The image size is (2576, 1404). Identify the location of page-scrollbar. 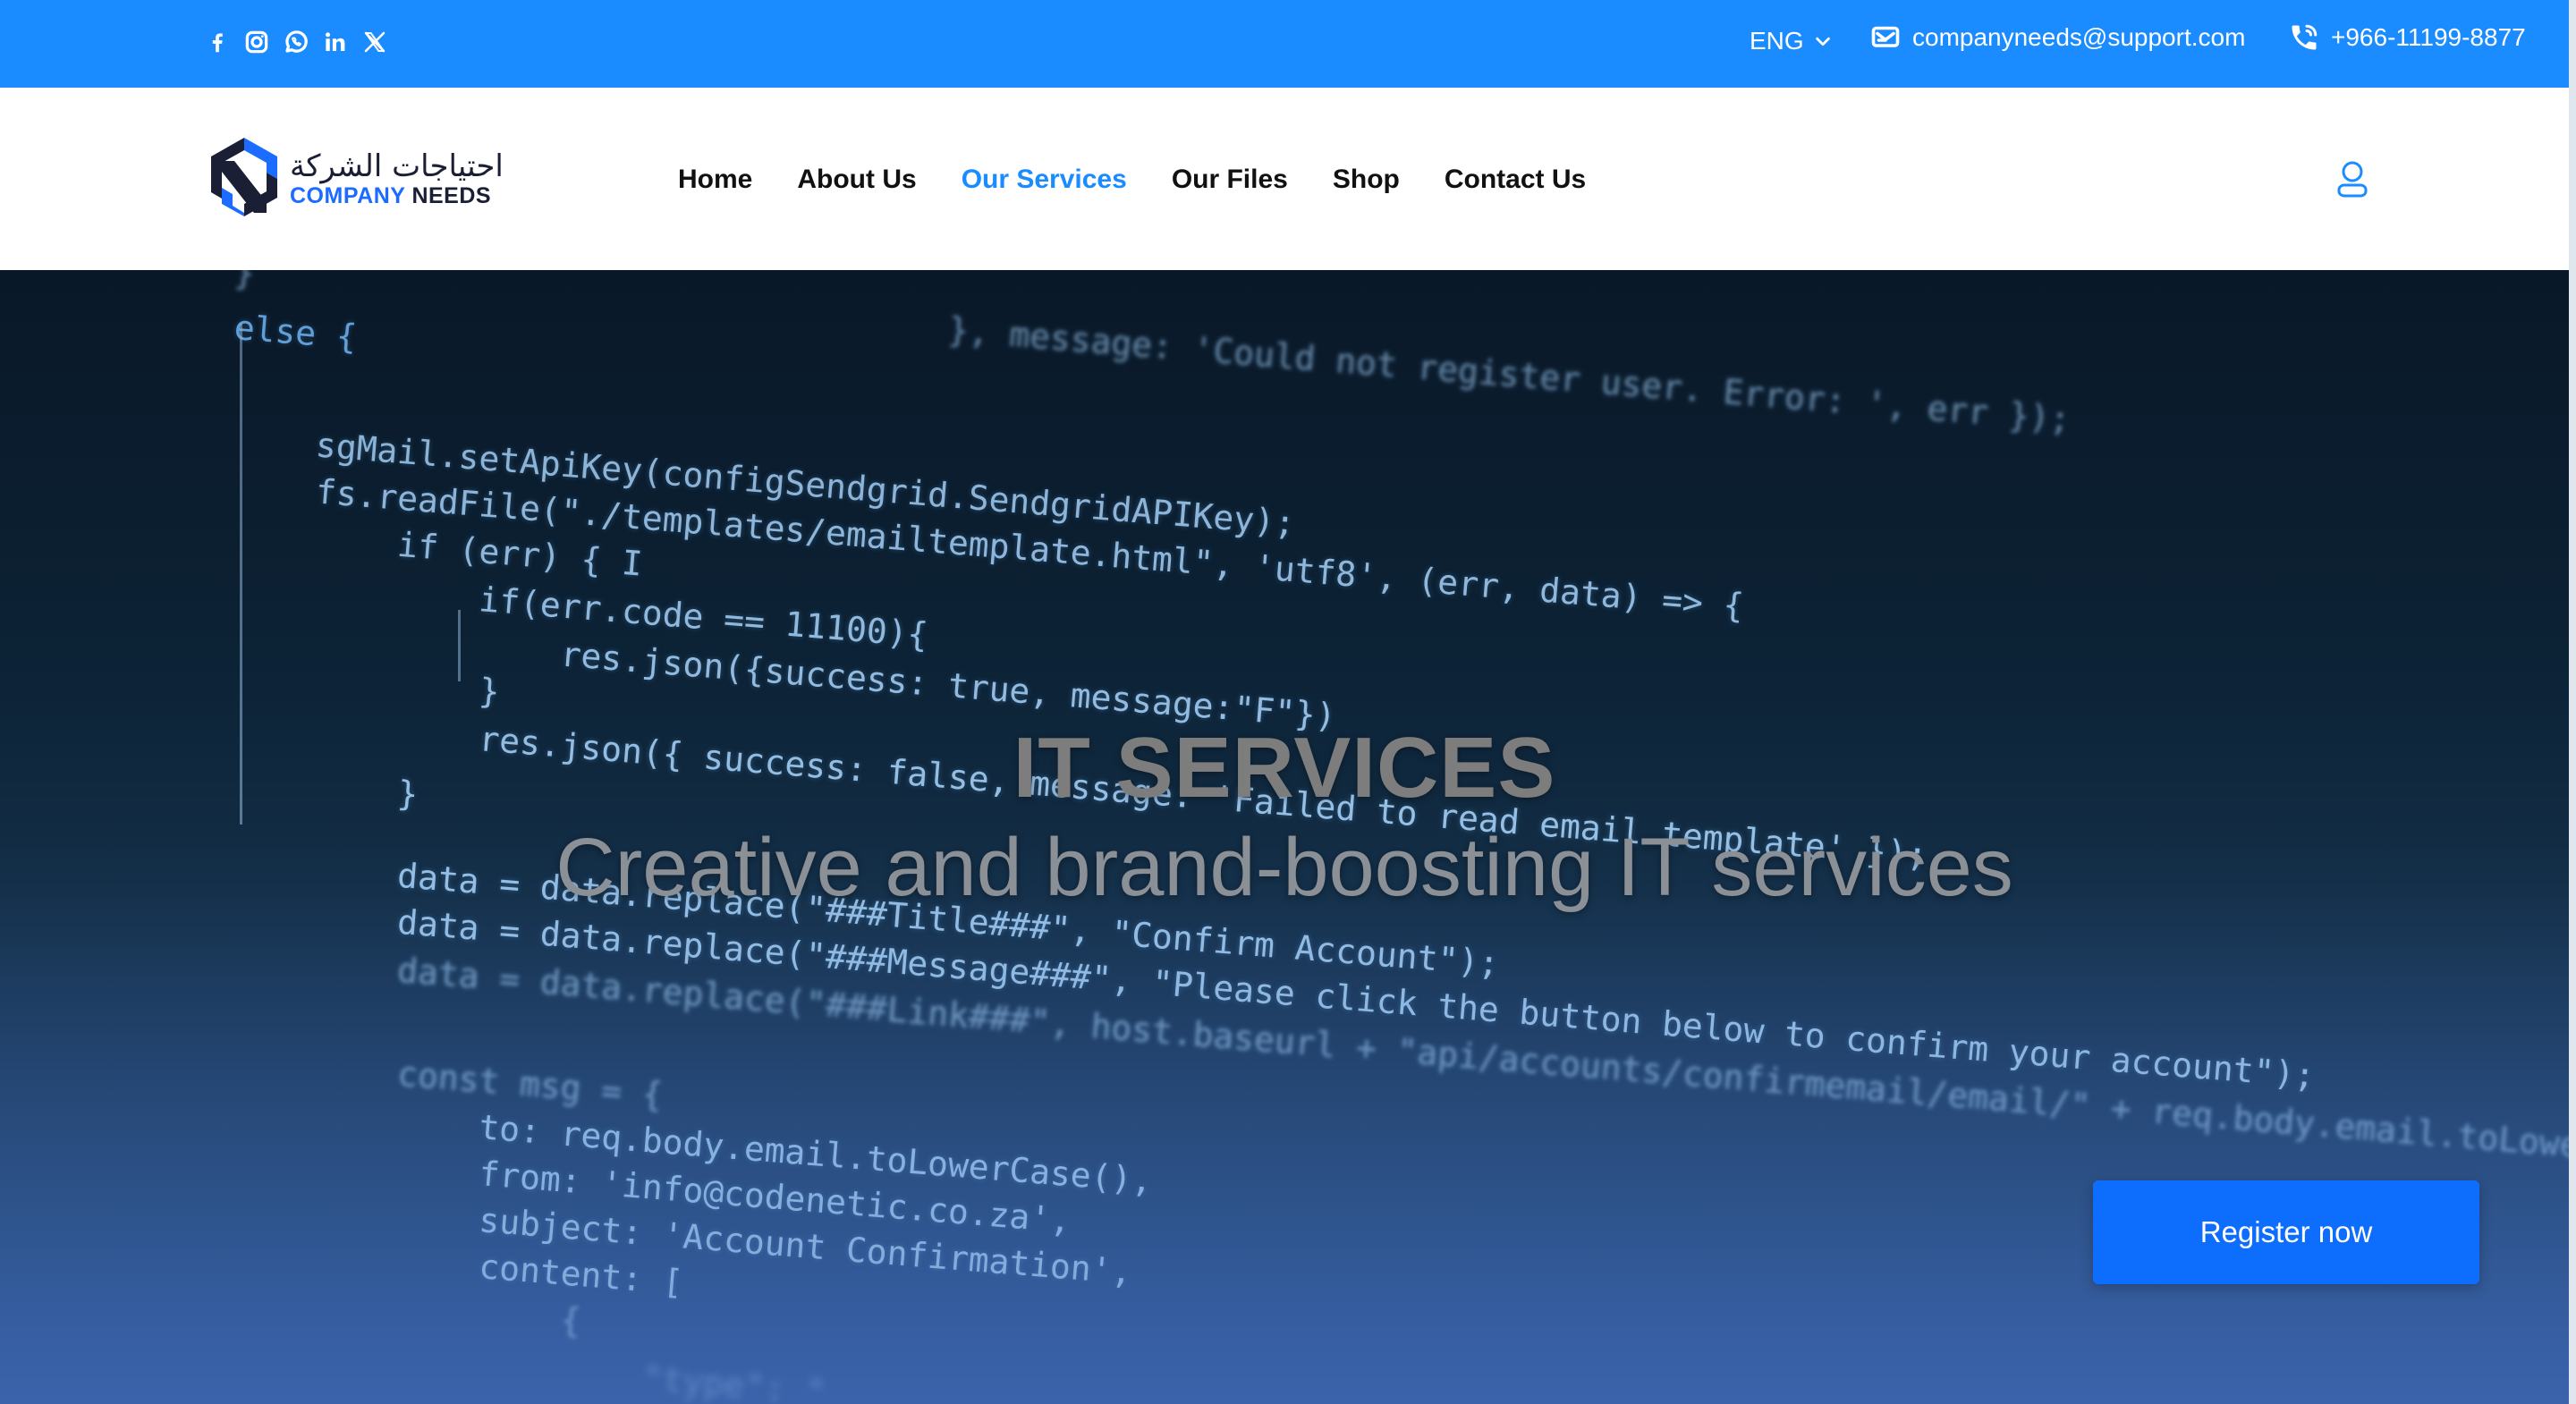
(2572, 702).